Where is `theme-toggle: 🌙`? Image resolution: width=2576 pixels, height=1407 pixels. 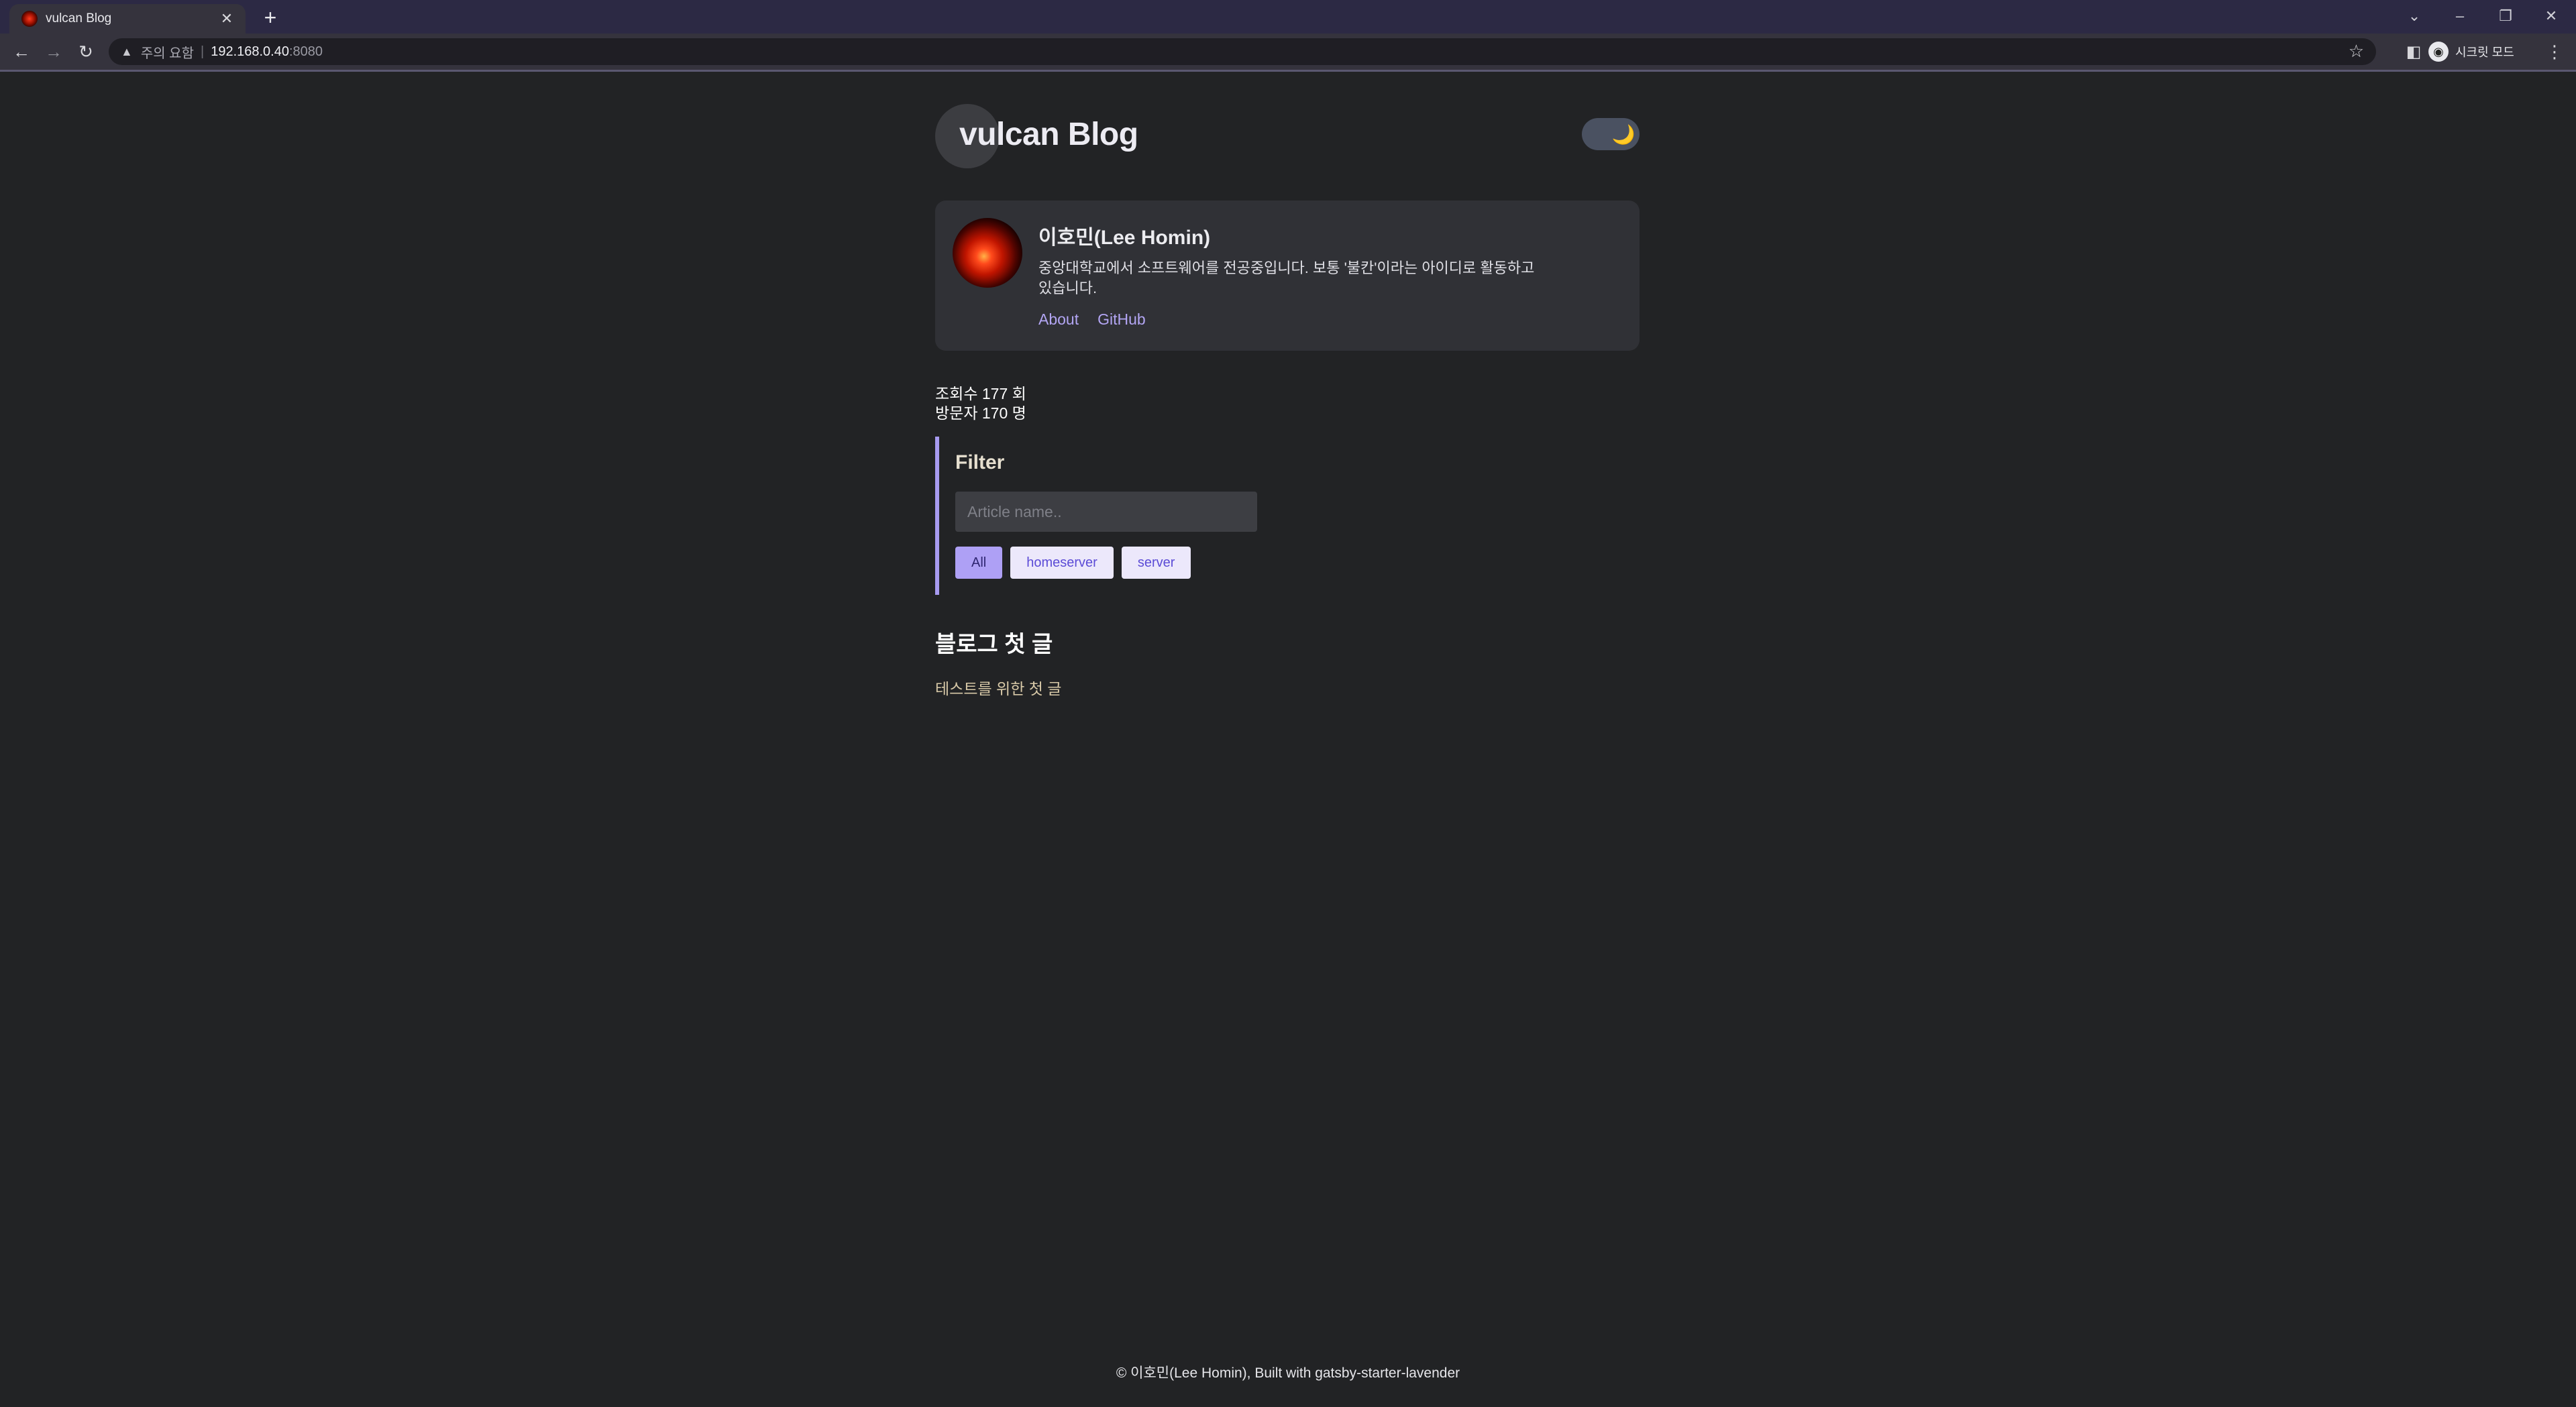 theme-toggle: 🌙 is located at coordinates (1611, 134).